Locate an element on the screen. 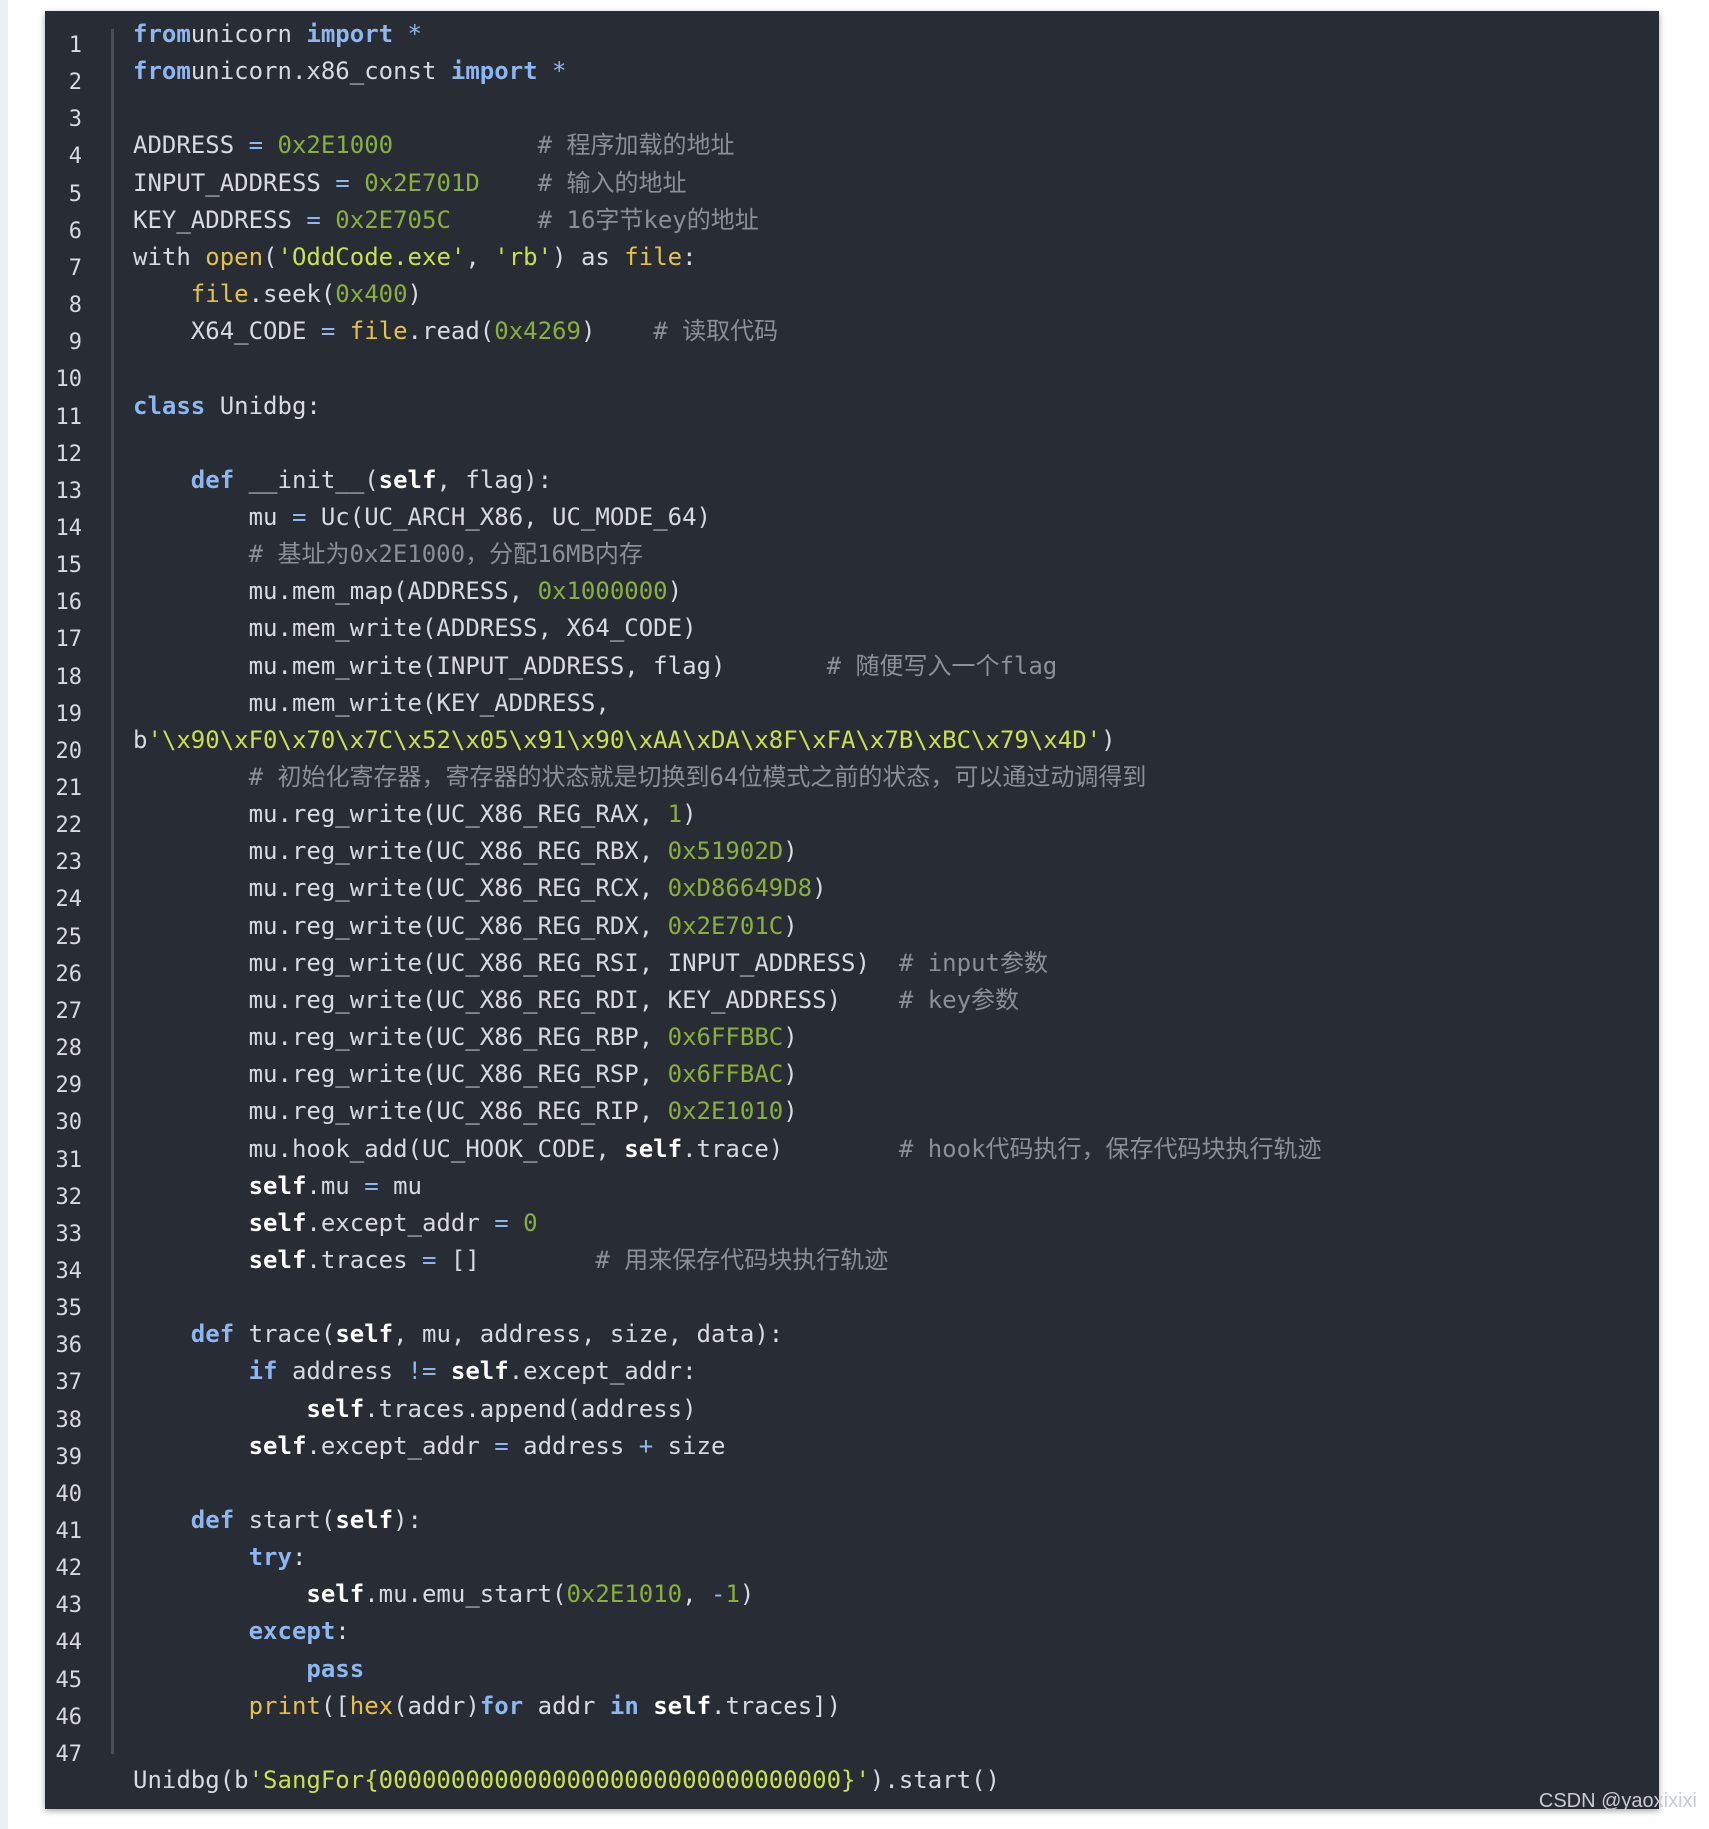  line-number: 28 is located at coordinates (69, 1049).